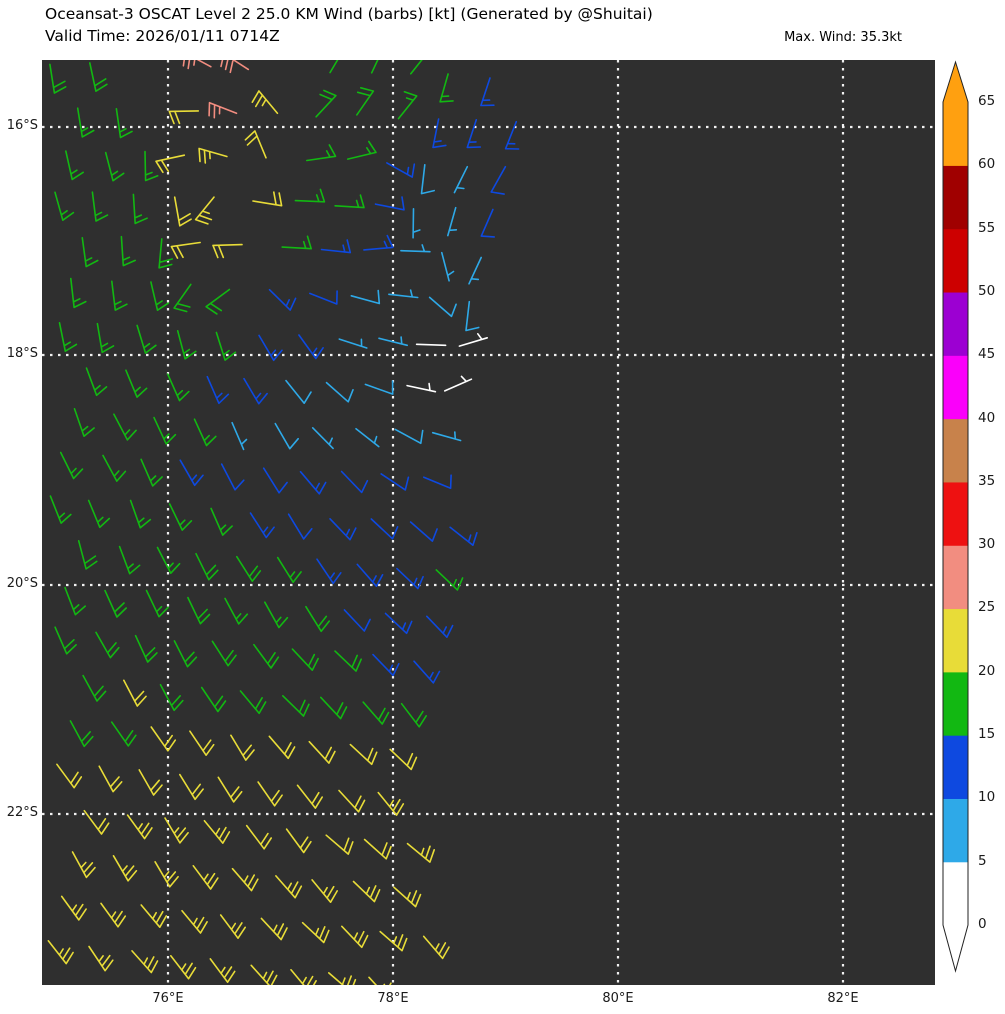 Image resolution: width=1005 pixels, height=1014 pixels. I want to click on y-tick-label: 16°S, so click(22, 125).